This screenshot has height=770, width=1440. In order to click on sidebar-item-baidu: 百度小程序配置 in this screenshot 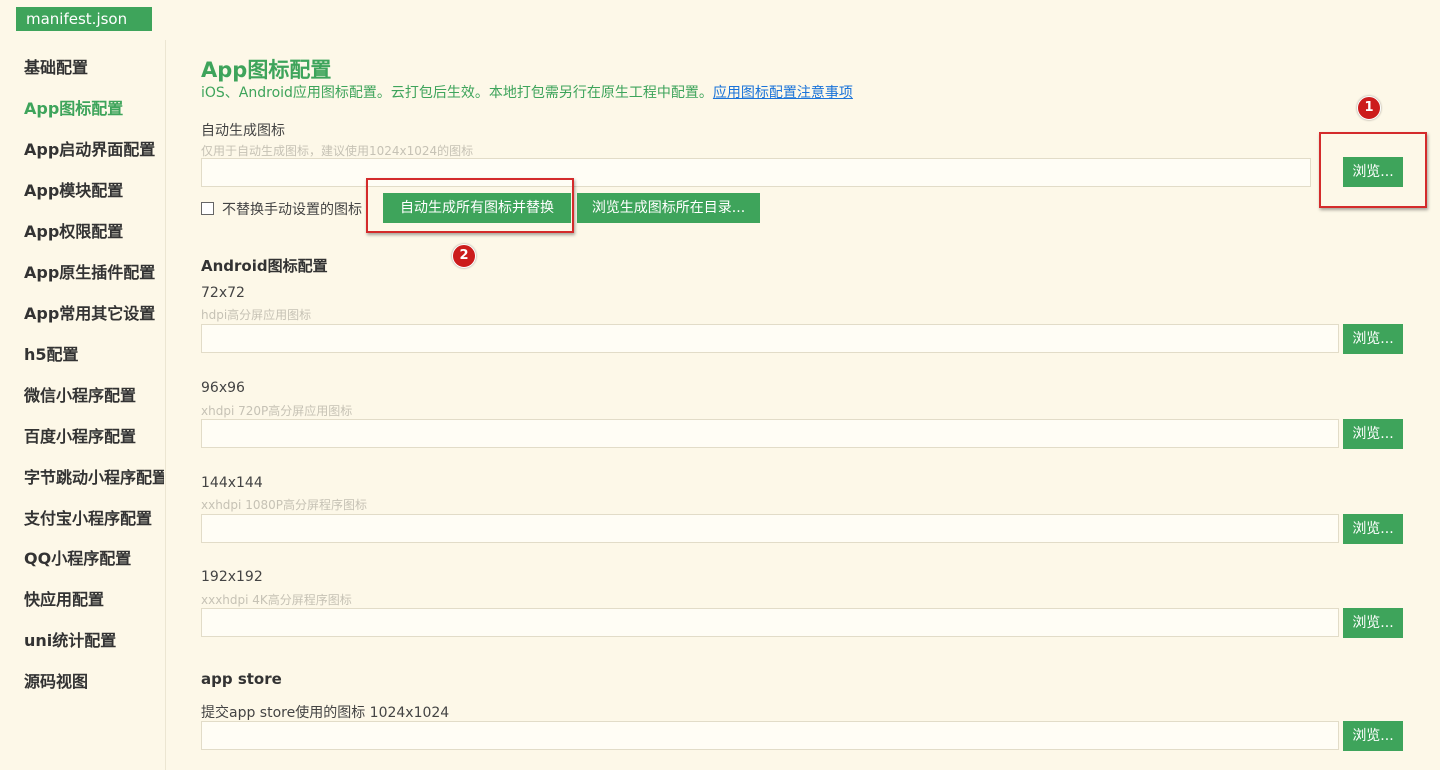, I will do `click(94, 435)`.